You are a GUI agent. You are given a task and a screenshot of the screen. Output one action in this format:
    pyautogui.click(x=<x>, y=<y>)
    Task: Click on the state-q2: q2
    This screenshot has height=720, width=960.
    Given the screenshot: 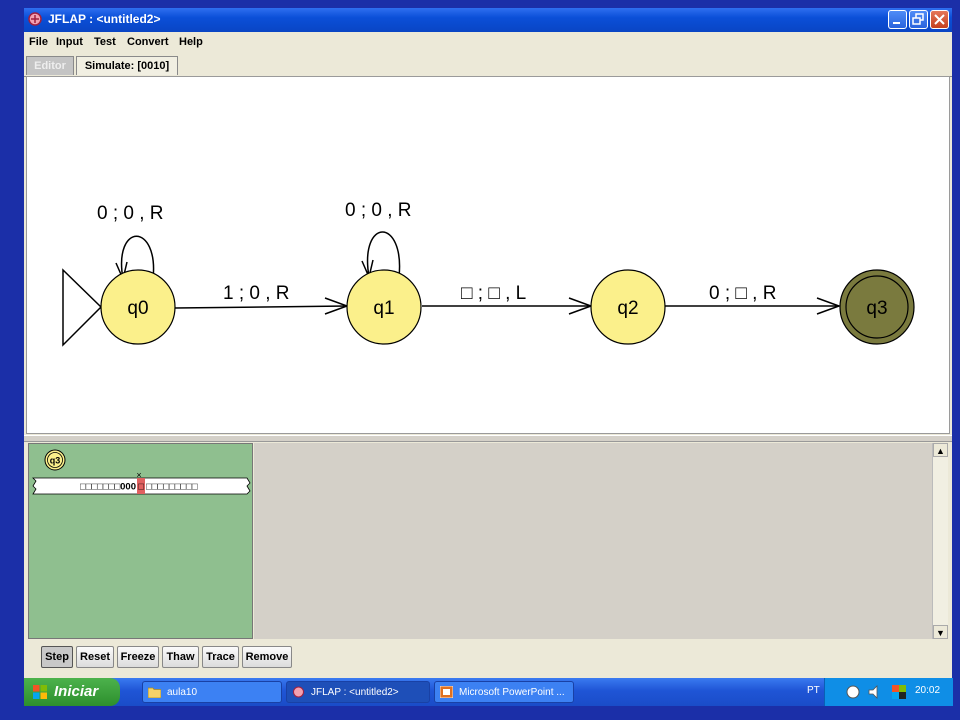 What is the action you would take?
    pyautogui.click(x=628, y=307)
    